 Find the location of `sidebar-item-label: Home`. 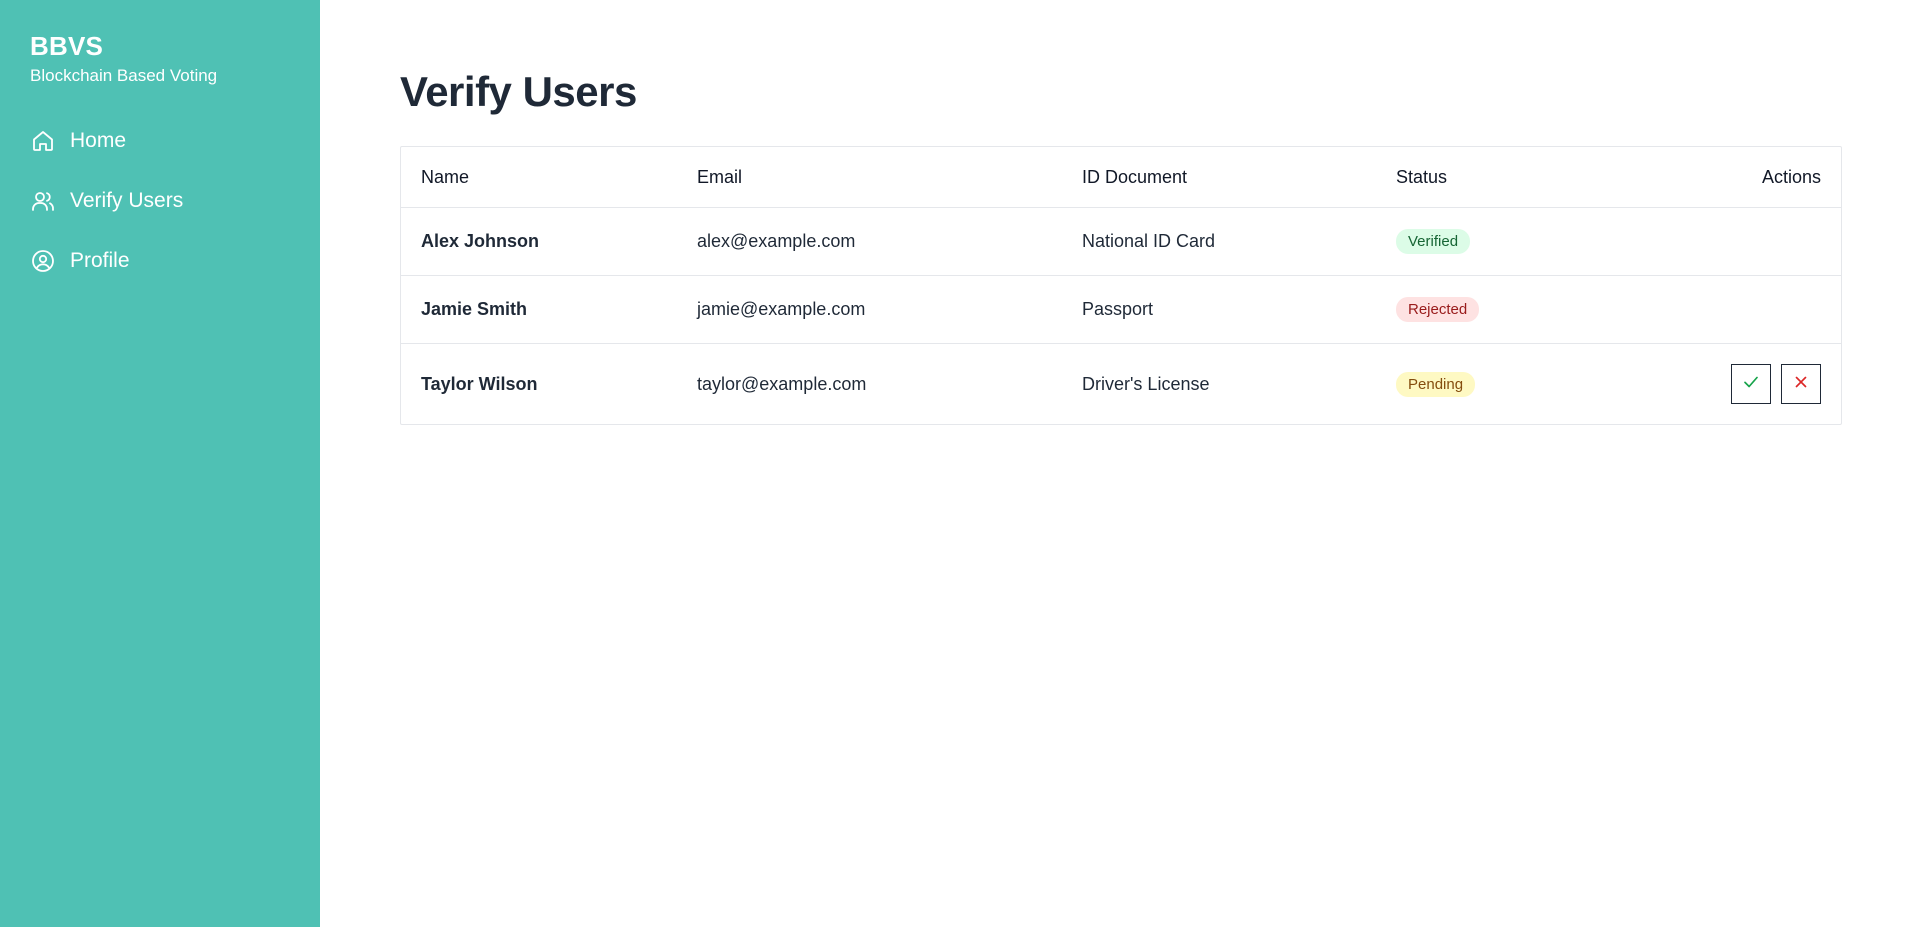

sidebar-item-label: Home is located at coordinates (98, 140).